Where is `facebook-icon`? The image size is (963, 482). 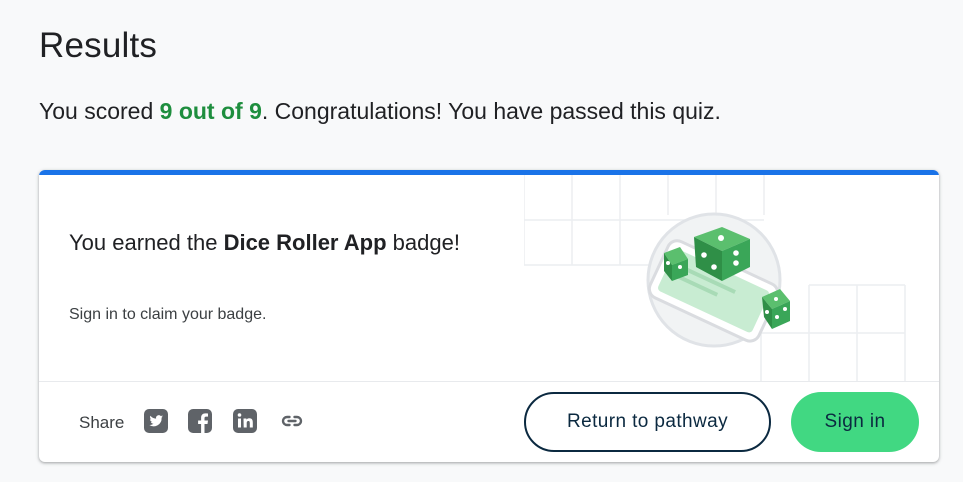 facebook-icon is located at coordinates (200, 421).